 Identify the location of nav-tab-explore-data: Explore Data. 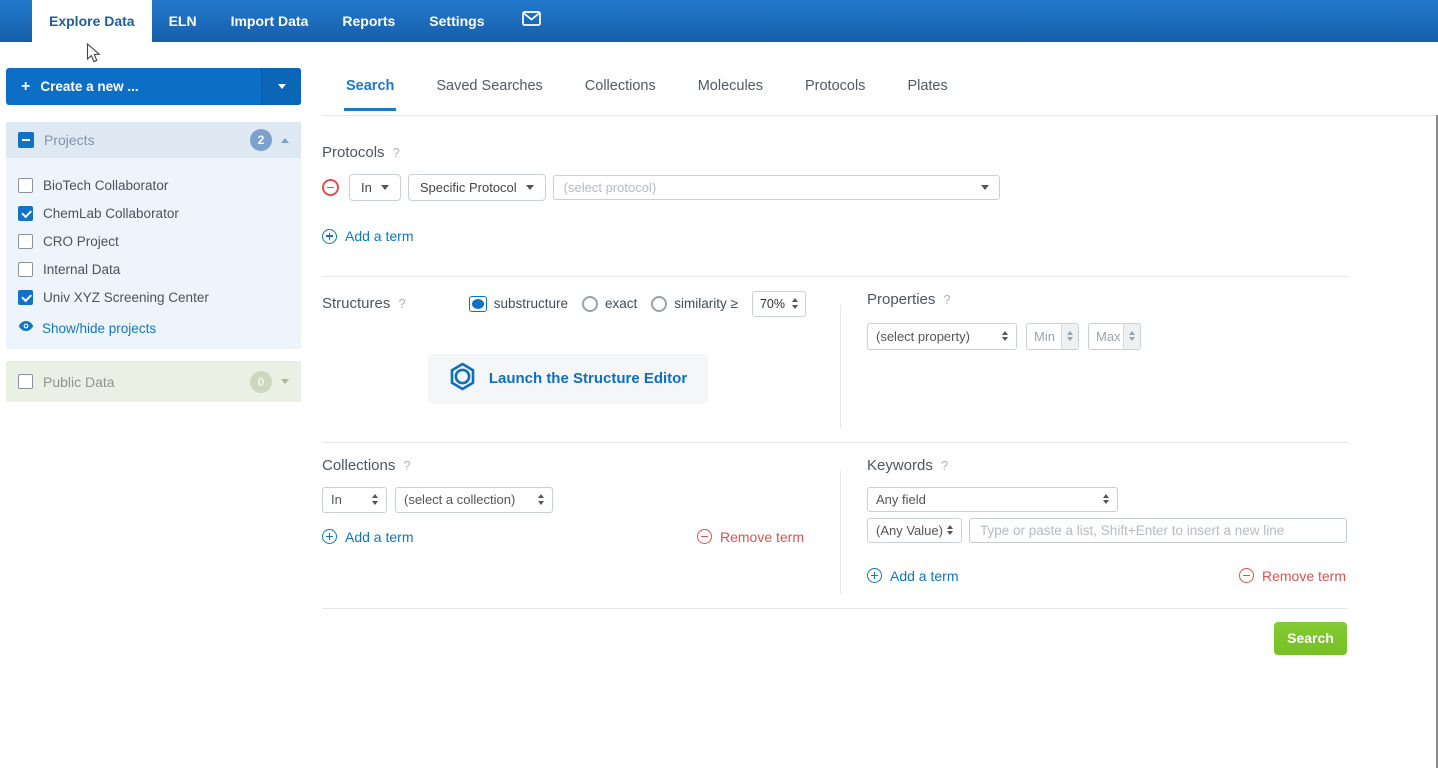
(92, 21).